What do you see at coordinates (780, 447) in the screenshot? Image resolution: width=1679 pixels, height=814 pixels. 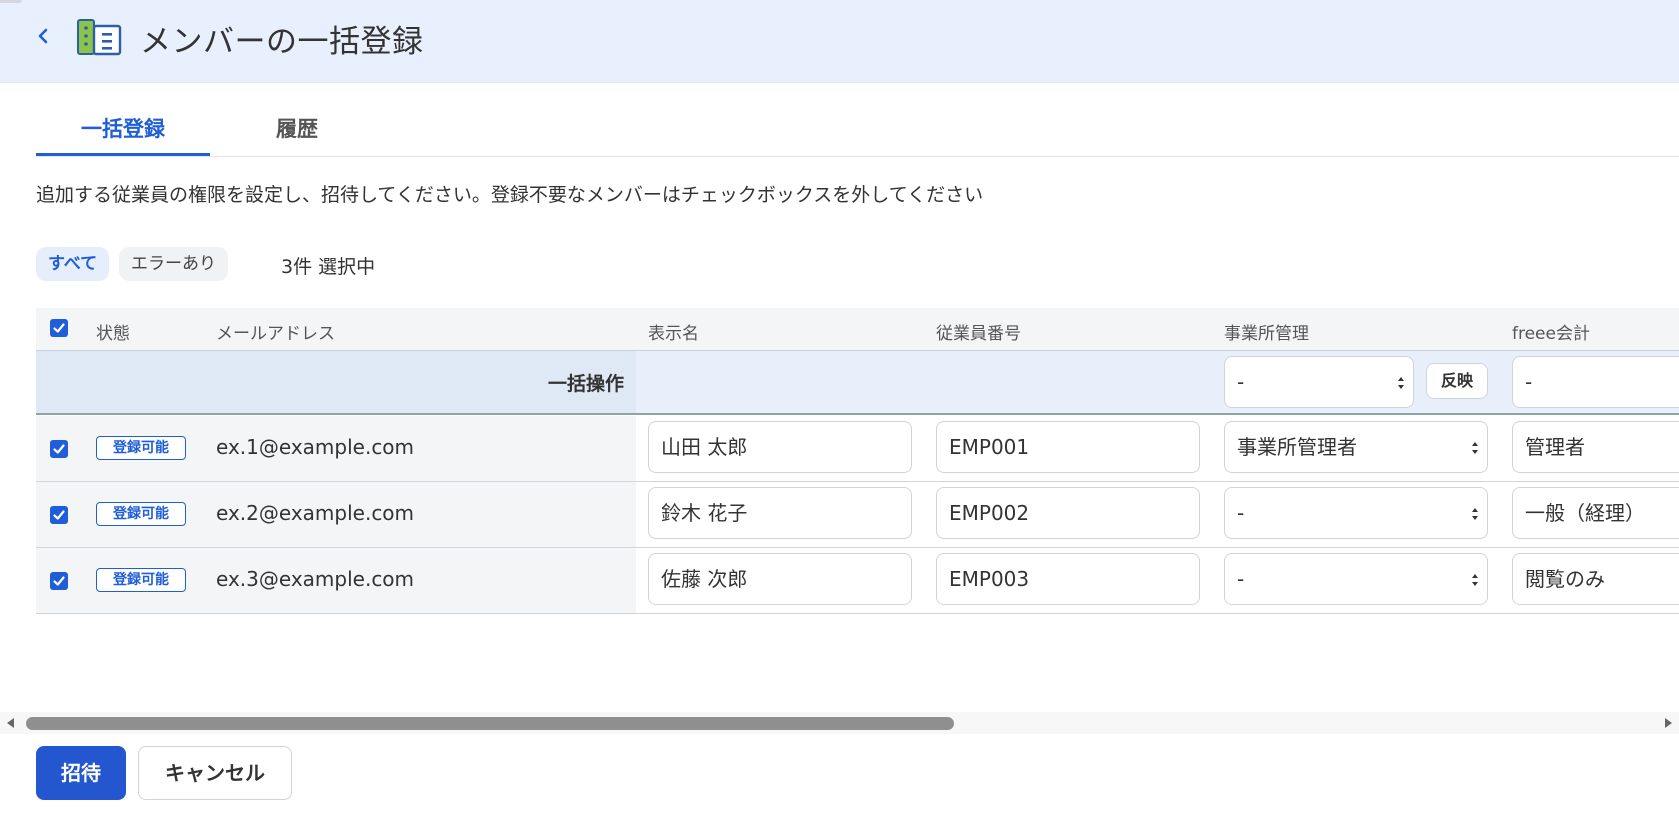 I see `display-name-input: 山田 太郎` at bounding box center [780, 447].